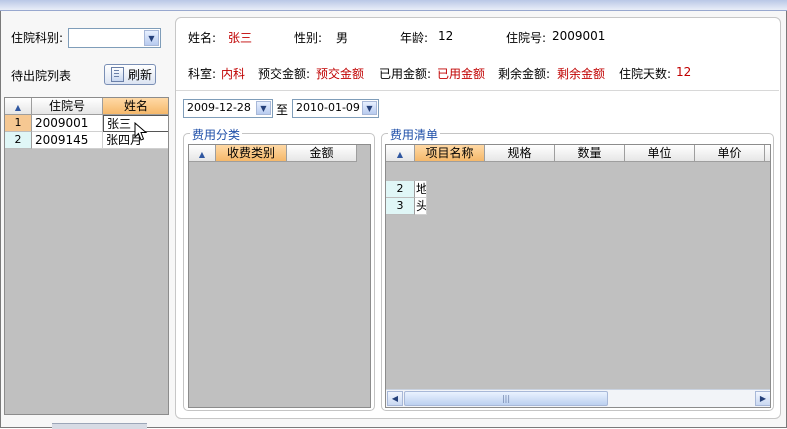 The image size is (787, 429). I want to click on scroll-thumb: |||, so click(506, 398).